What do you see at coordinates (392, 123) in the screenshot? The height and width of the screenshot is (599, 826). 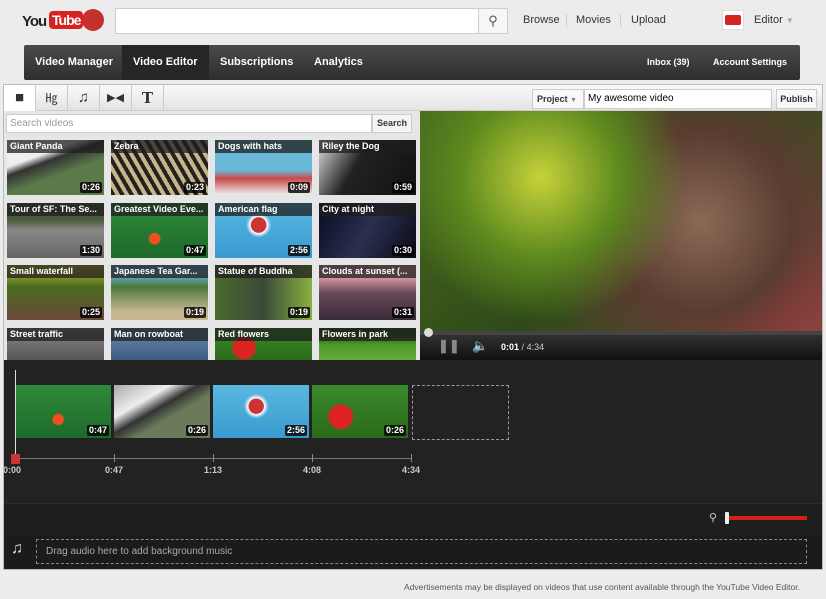 I see `video-search-button: Search` at bounding box center [392, 123].